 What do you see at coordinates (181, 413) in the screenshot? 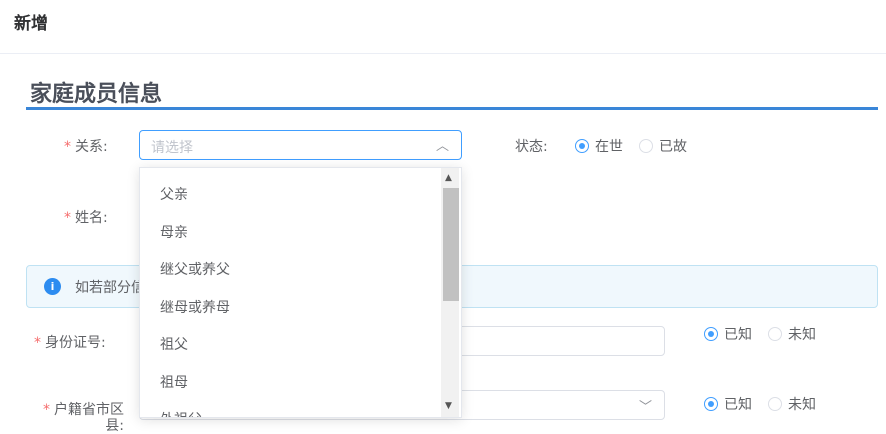
I see `dropdown-option: 外祖父` at bounding box center [181, 413].